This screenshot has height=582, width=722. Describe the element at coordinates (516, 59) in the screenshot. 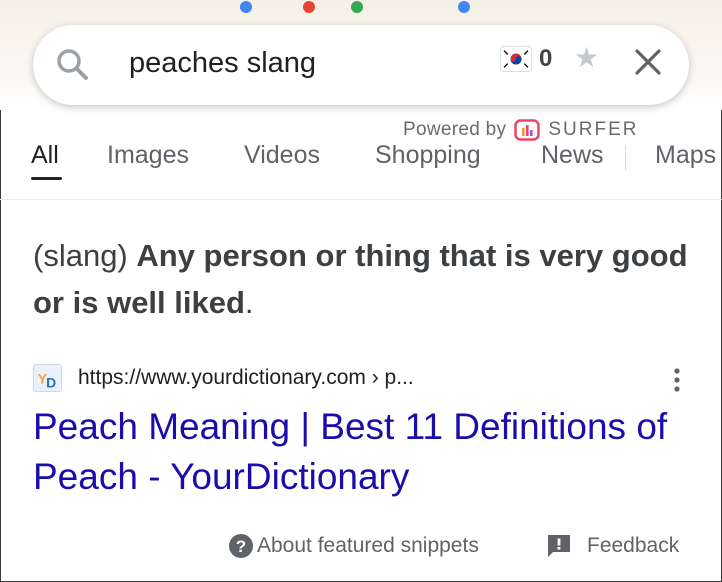

I see `korea-flag-icon` at that location.